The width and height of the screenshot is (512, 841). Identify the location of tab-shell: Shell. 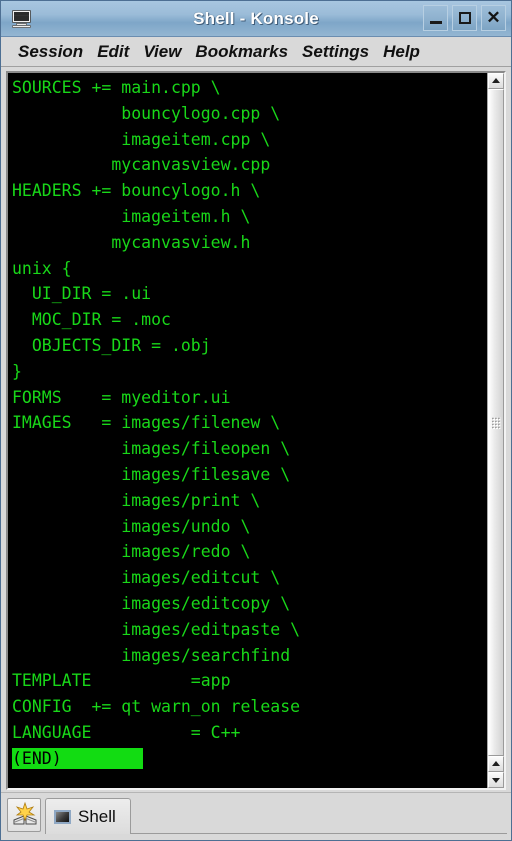
(88, 816).